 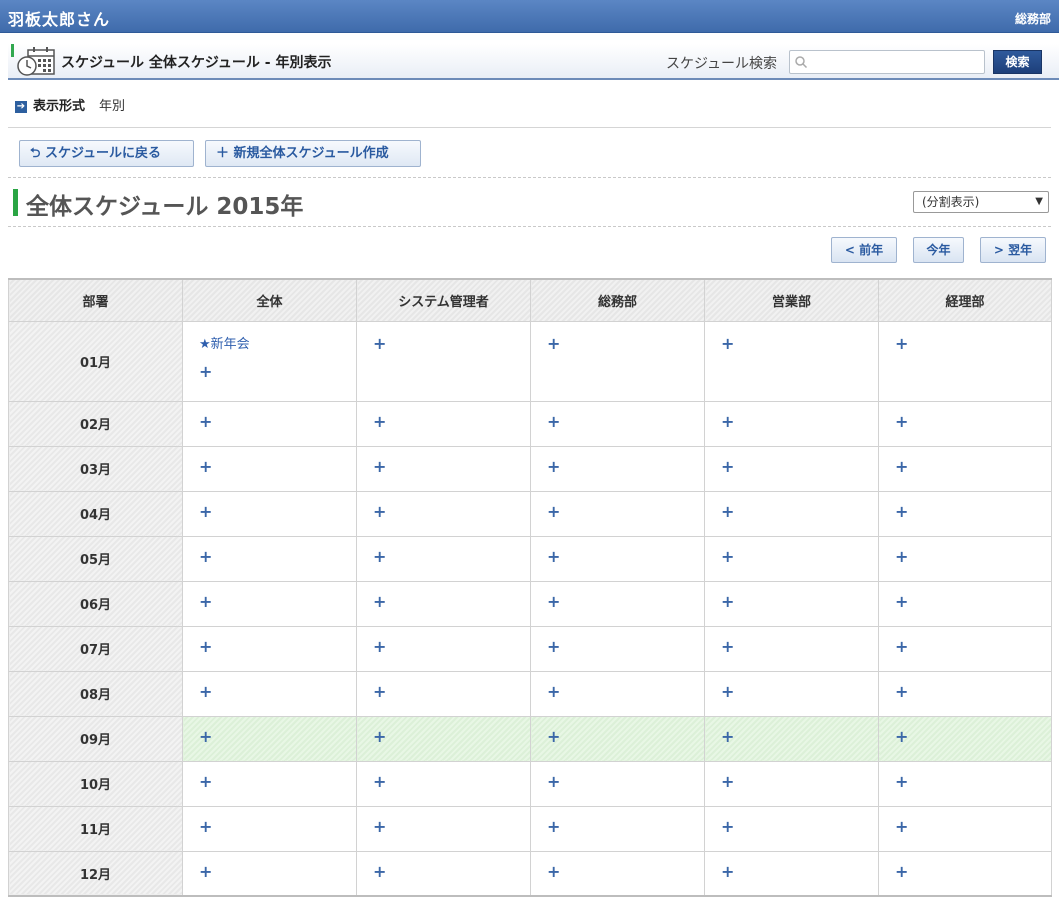 I want to click on user-name: 羽板太郎さん, so click(x=59, y=19).